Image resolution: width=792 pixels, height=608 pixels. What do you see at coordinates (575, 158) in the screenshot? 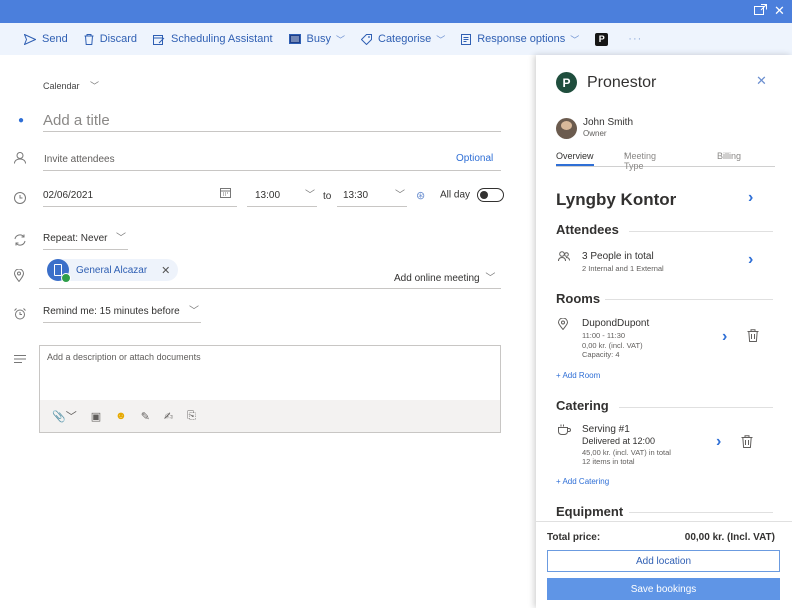
I see `tab-overview: Overview` at bounding box center [575, 158].